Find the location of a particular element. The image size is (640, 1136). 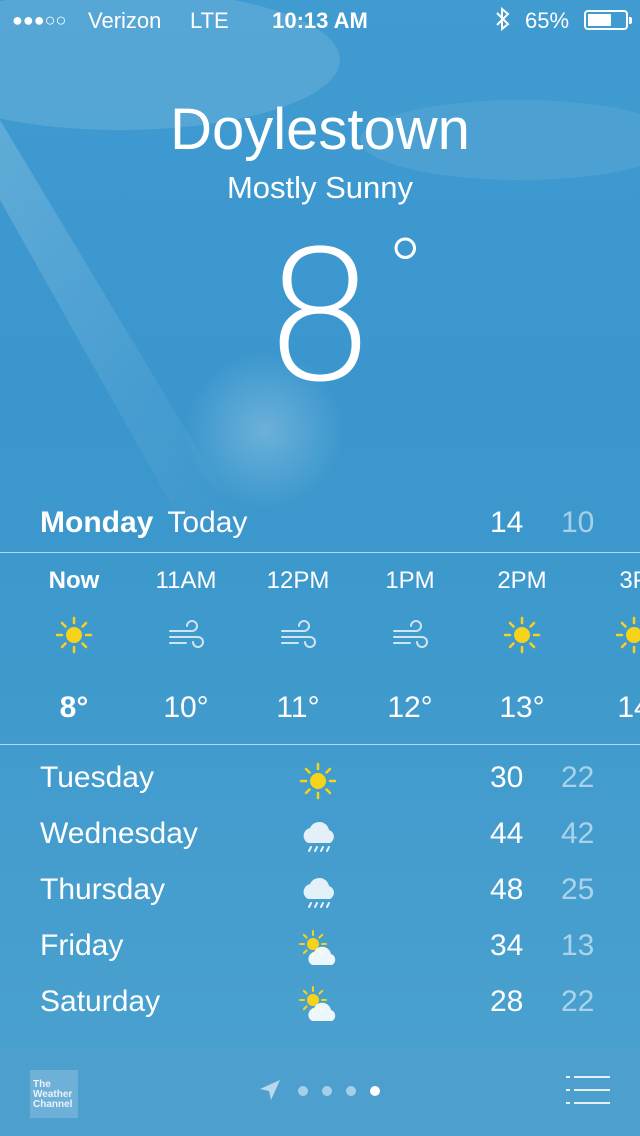

bottom-toolbar: The Weather Channel is located at coordinates (320, 1093).